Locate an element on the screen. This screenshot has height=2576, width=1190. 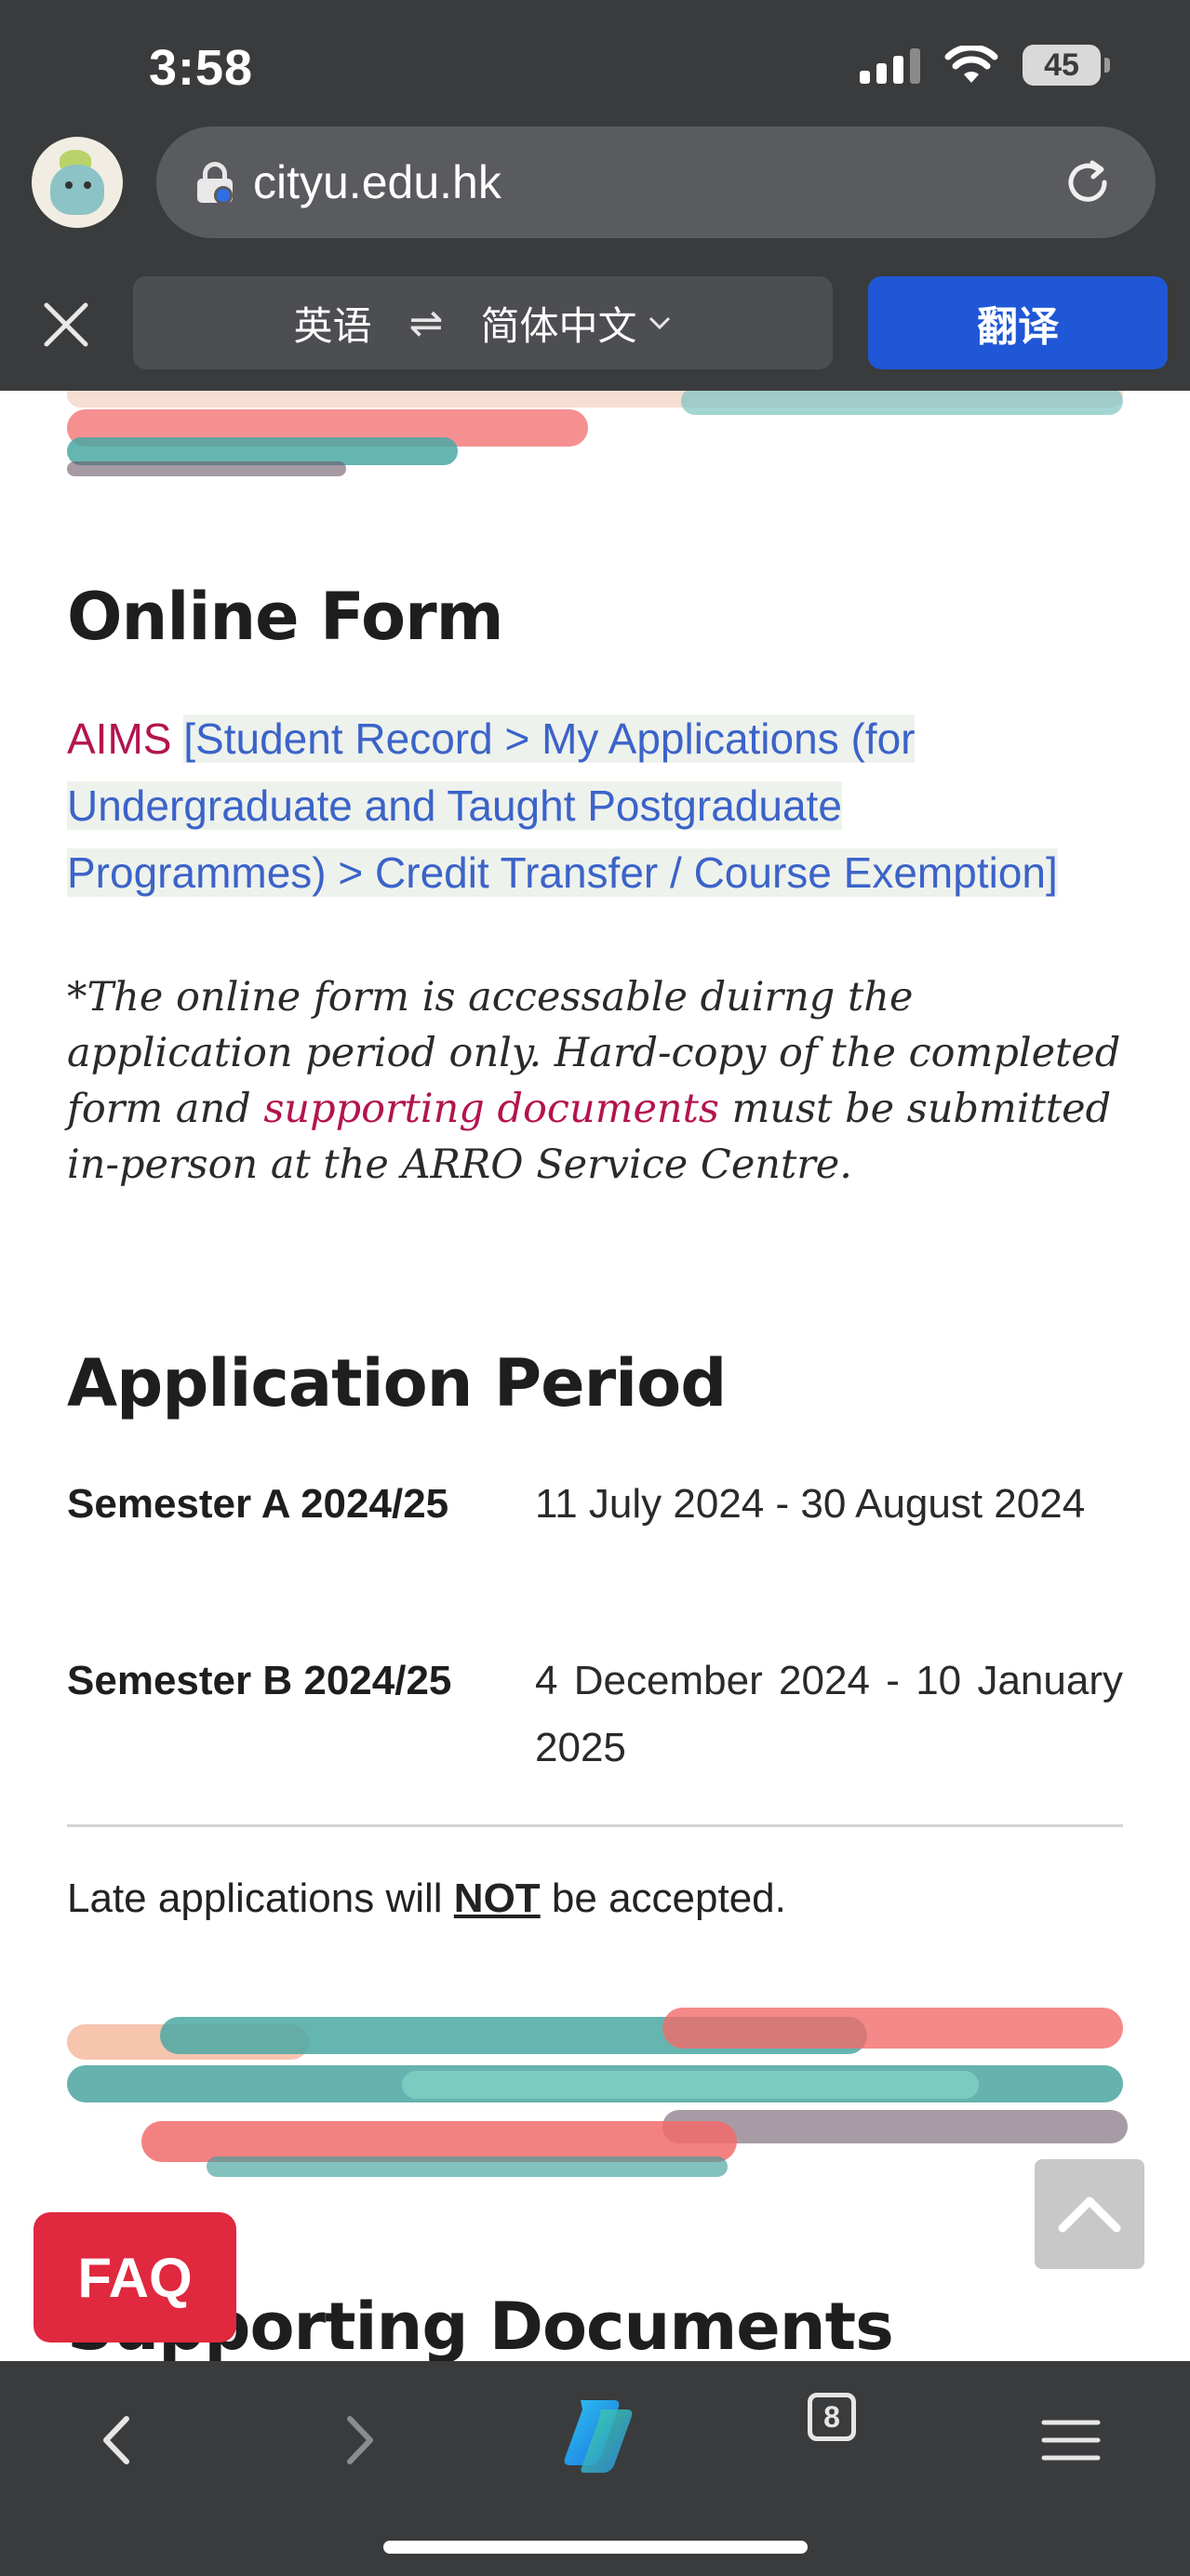
divider is located at coordinates (595, 1825).